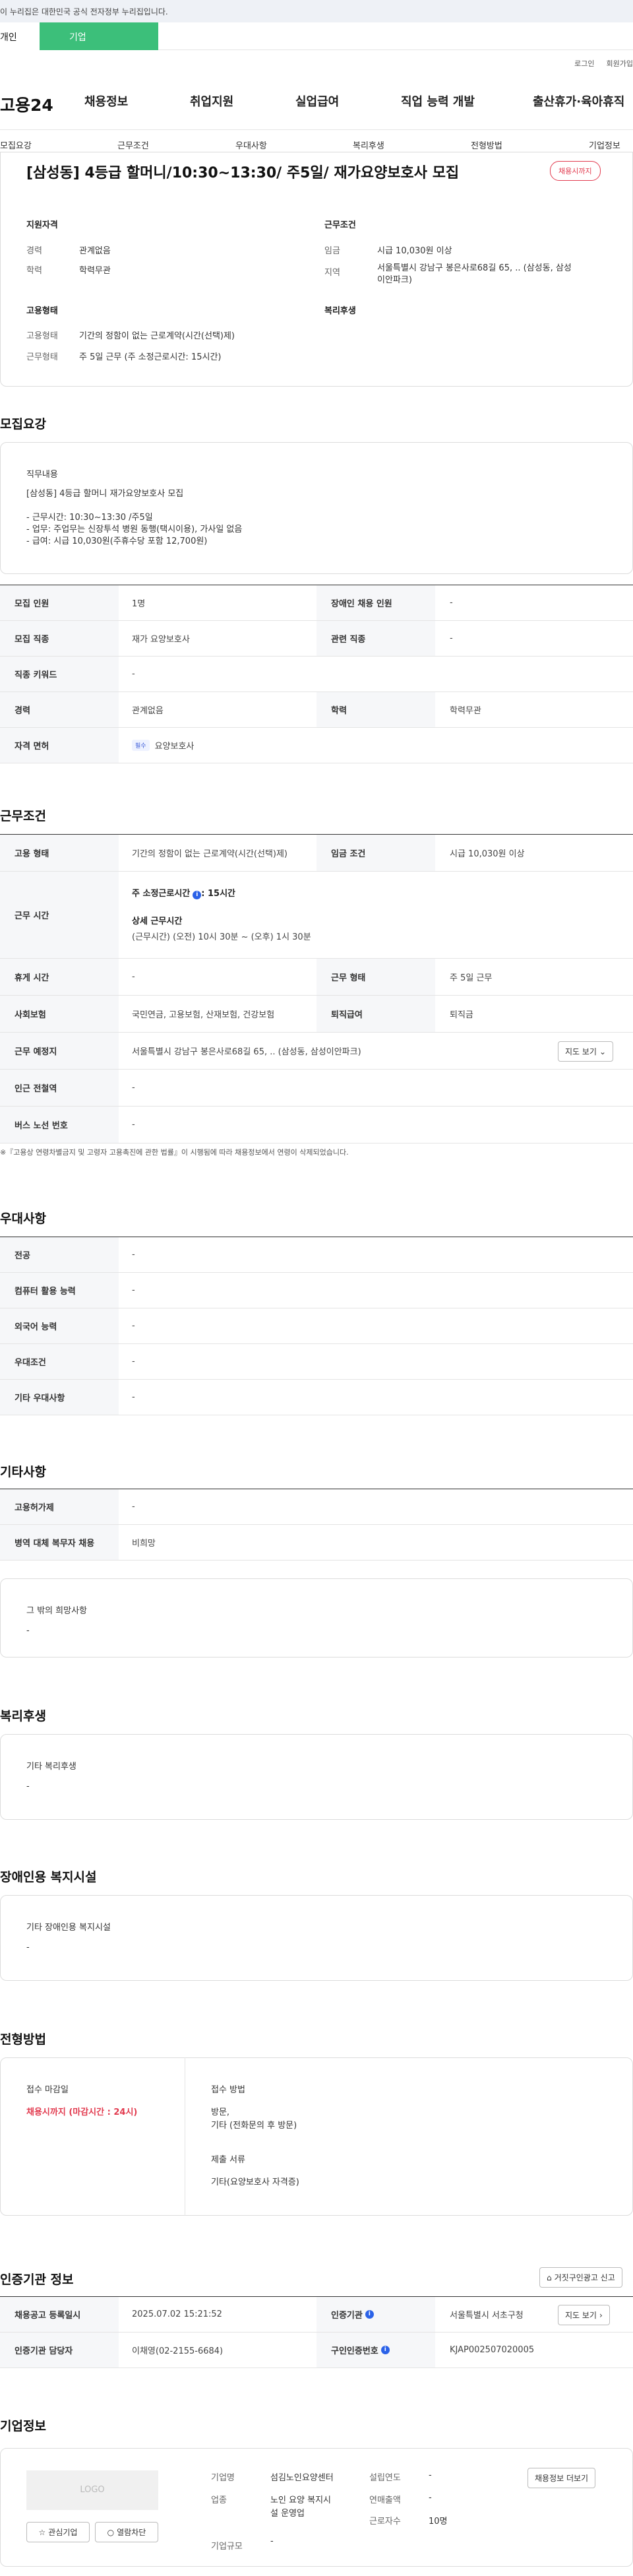 Image resolution: width=633 pixels, height=2576 pixels. What do you see at coordinates (42, 336) in the screenshot?
I see `emptype-label: 고용형태` at bounding box center [42, 336].